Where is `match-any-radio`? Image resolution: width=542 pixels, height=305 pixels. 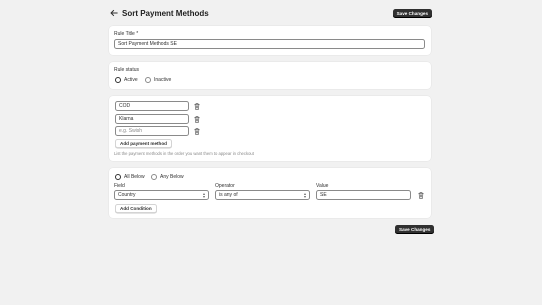 match-any-radio is located at coordinates (154, 177).